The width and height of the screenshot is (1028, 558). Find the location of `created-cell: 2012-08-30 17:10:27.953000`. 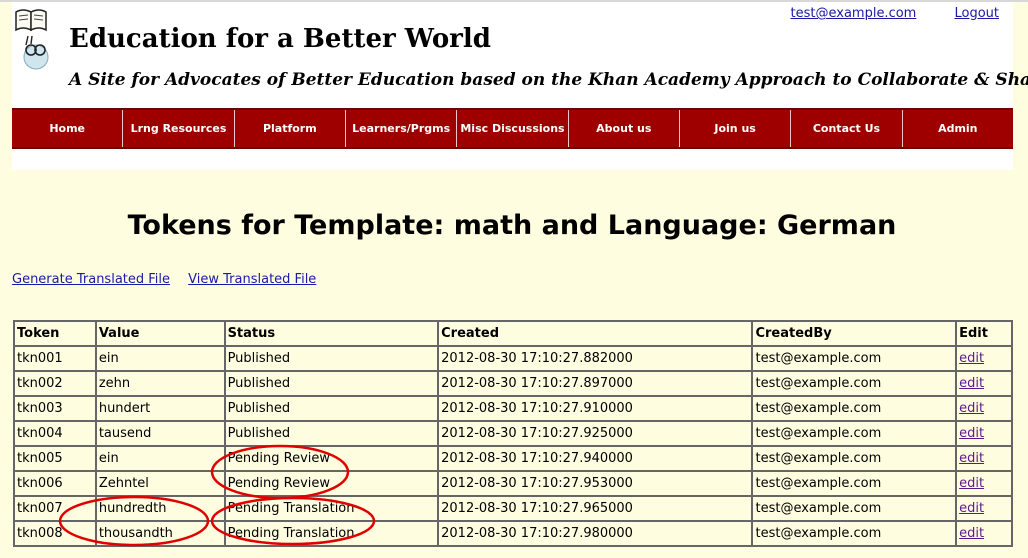

created-cell: 2012-08-30 17:10:27.953000 is located at coordinates (595, 483).